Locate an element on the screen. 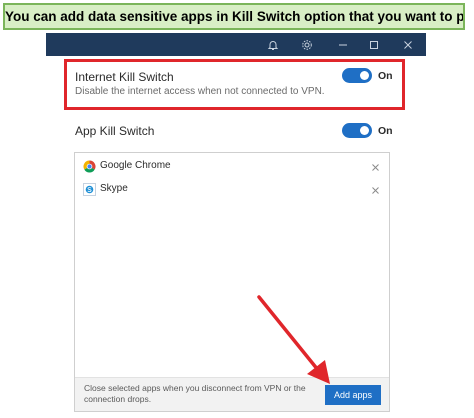 This screenshot has width=474, height=418. gear-icon is located at coordinates (307, 44).